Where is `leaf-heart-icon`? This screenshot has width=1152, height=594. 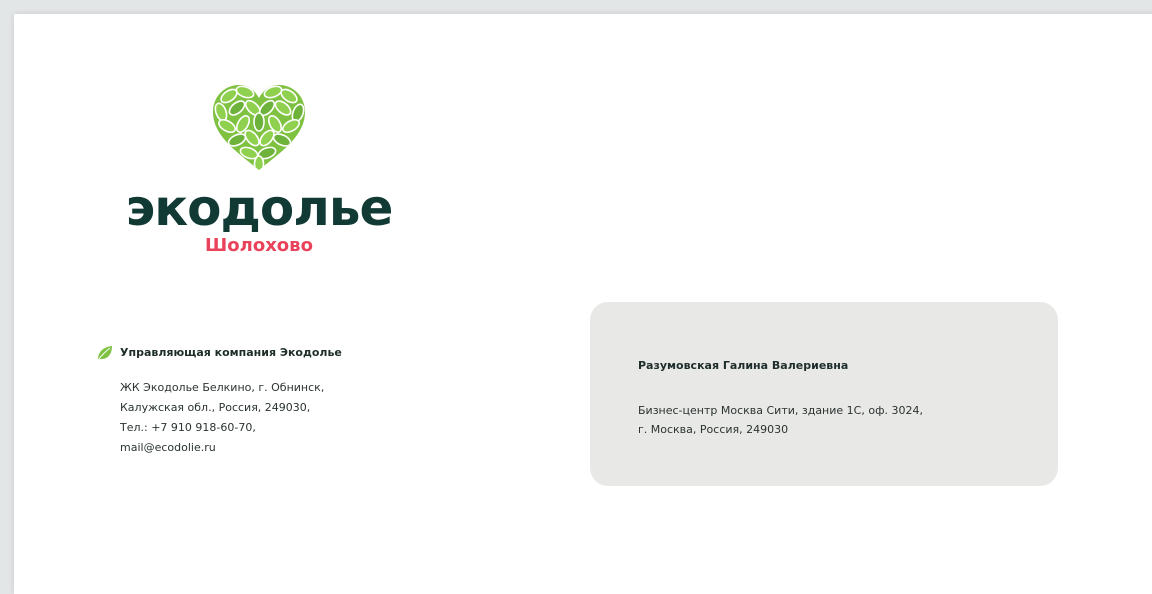
leaf-heart-icon is located at coordinates (259, 127).